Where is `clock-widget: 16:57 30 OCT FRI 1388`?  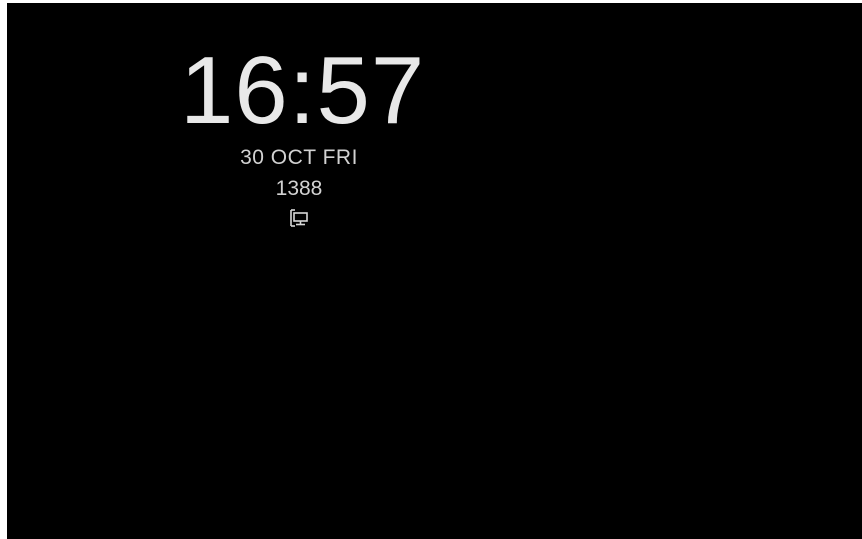 clock-widget: 16:57 30 OCT FRI 1388 is located at coordinates (303, 135).